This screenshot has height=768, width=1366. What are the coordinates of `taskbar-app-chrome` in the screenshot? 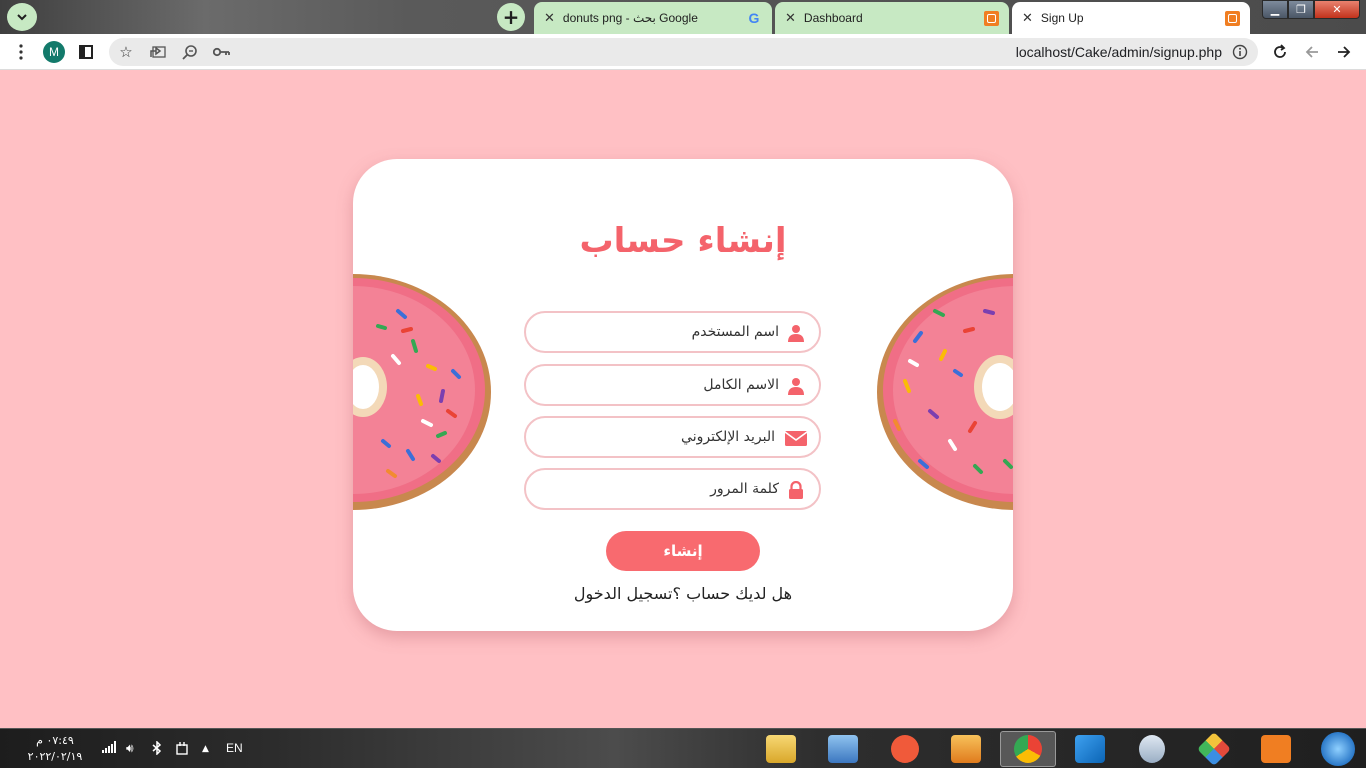 It's located at (1028, 749).